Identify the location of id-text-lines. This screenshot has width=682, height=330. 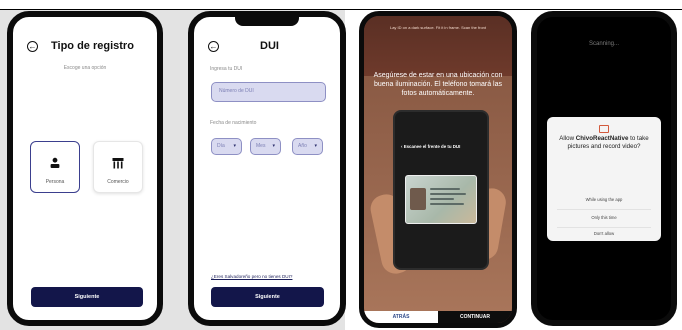
(450, 198).